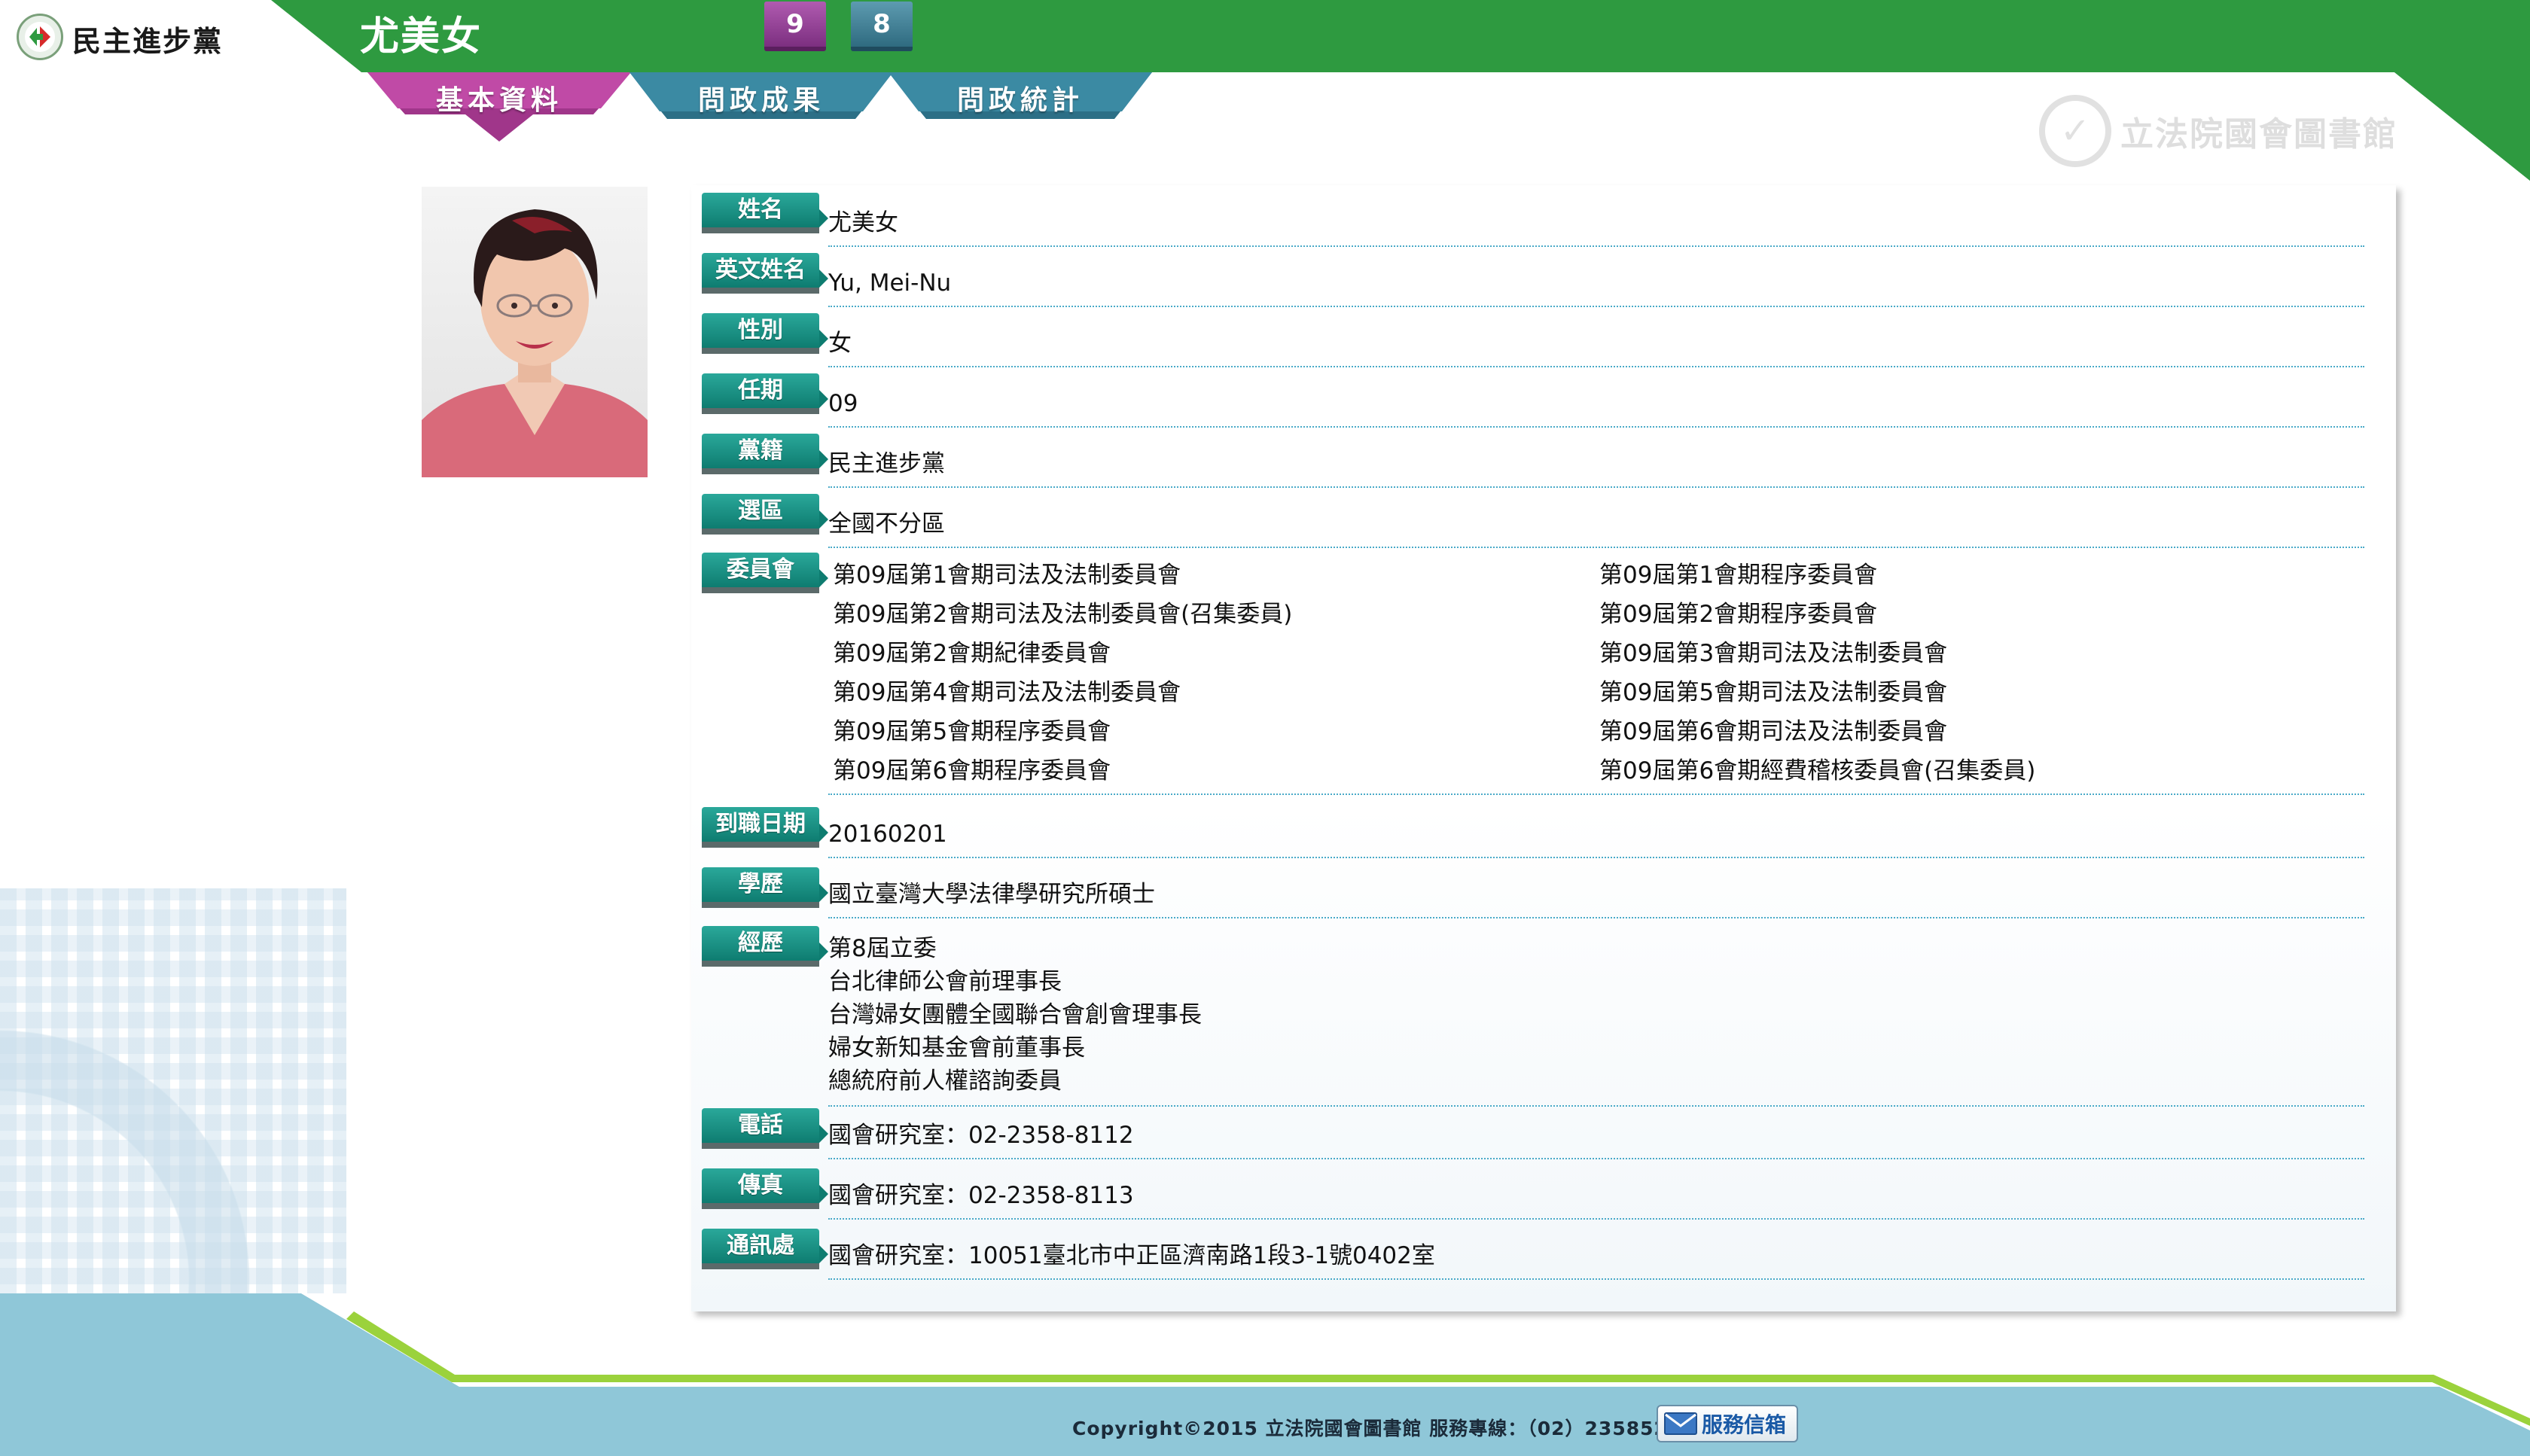 The width and height of the screenshot is (2530, 1456). What do you see at coordinates (1527, 837) in the screenshot?
I see `row-start-date: 到職日期 20160201` at bounding box center [1527, 837].